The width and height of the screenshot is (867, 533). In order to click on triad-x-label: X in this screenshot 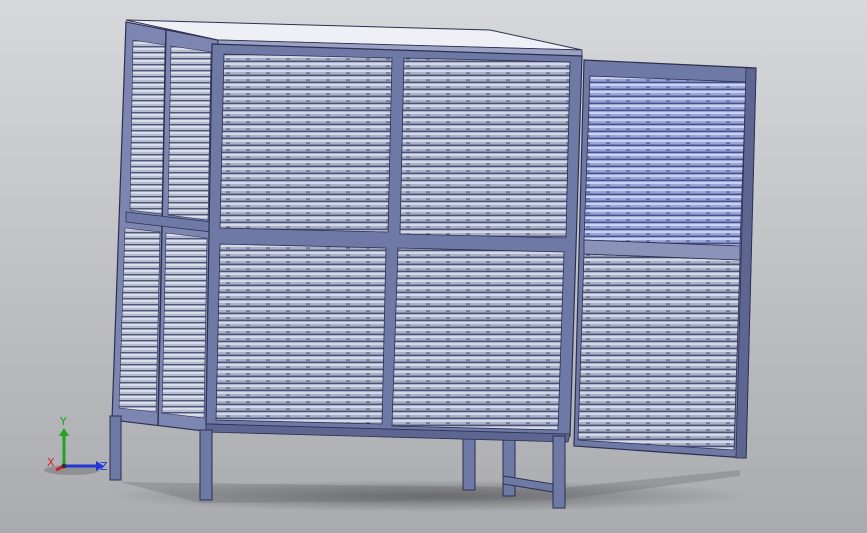, I will do `click(51, 462)`.